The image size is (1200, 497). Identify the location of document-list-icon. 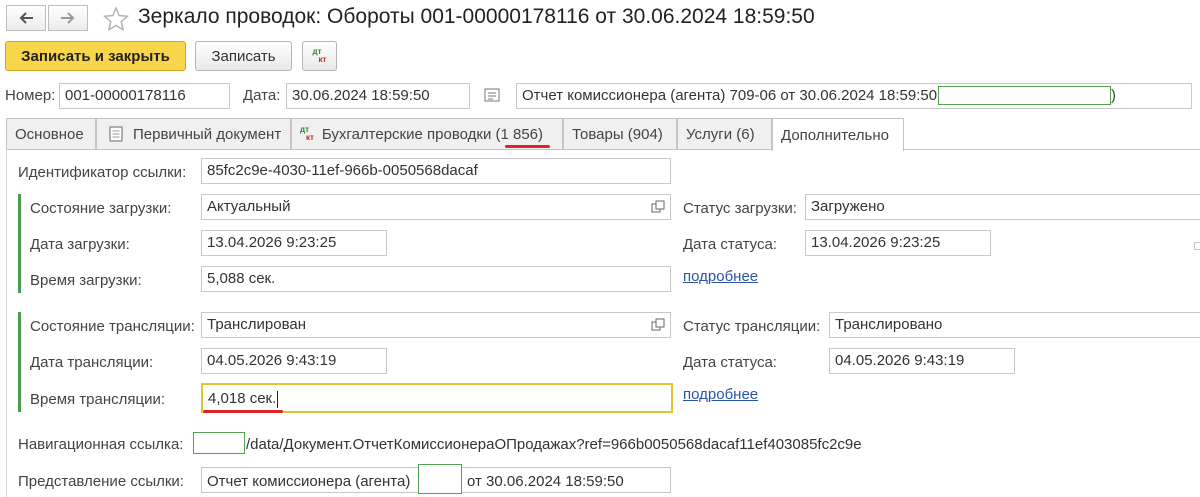
(492, 97).